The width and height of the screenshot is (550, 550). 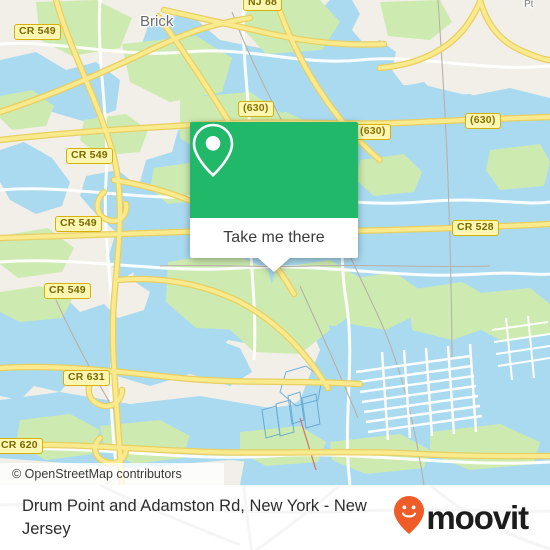 I want to click on road-shield-cr631: CR 631, so click(x=86, y=378).